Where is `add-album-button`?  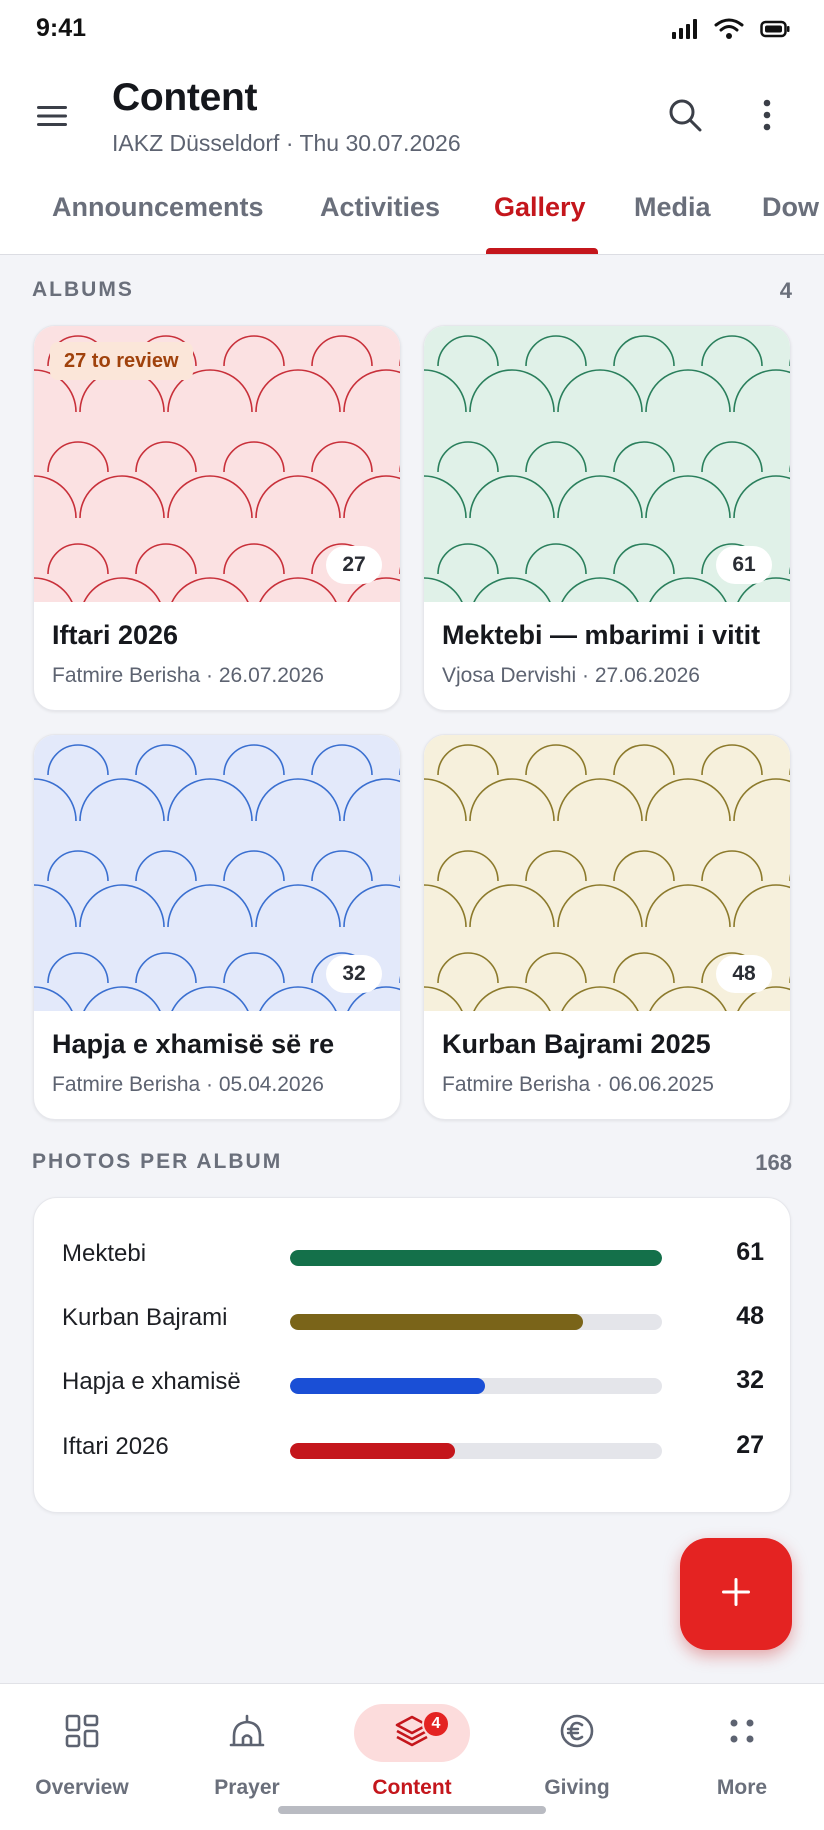
add-album-button is located at coordinates (736, 1594).